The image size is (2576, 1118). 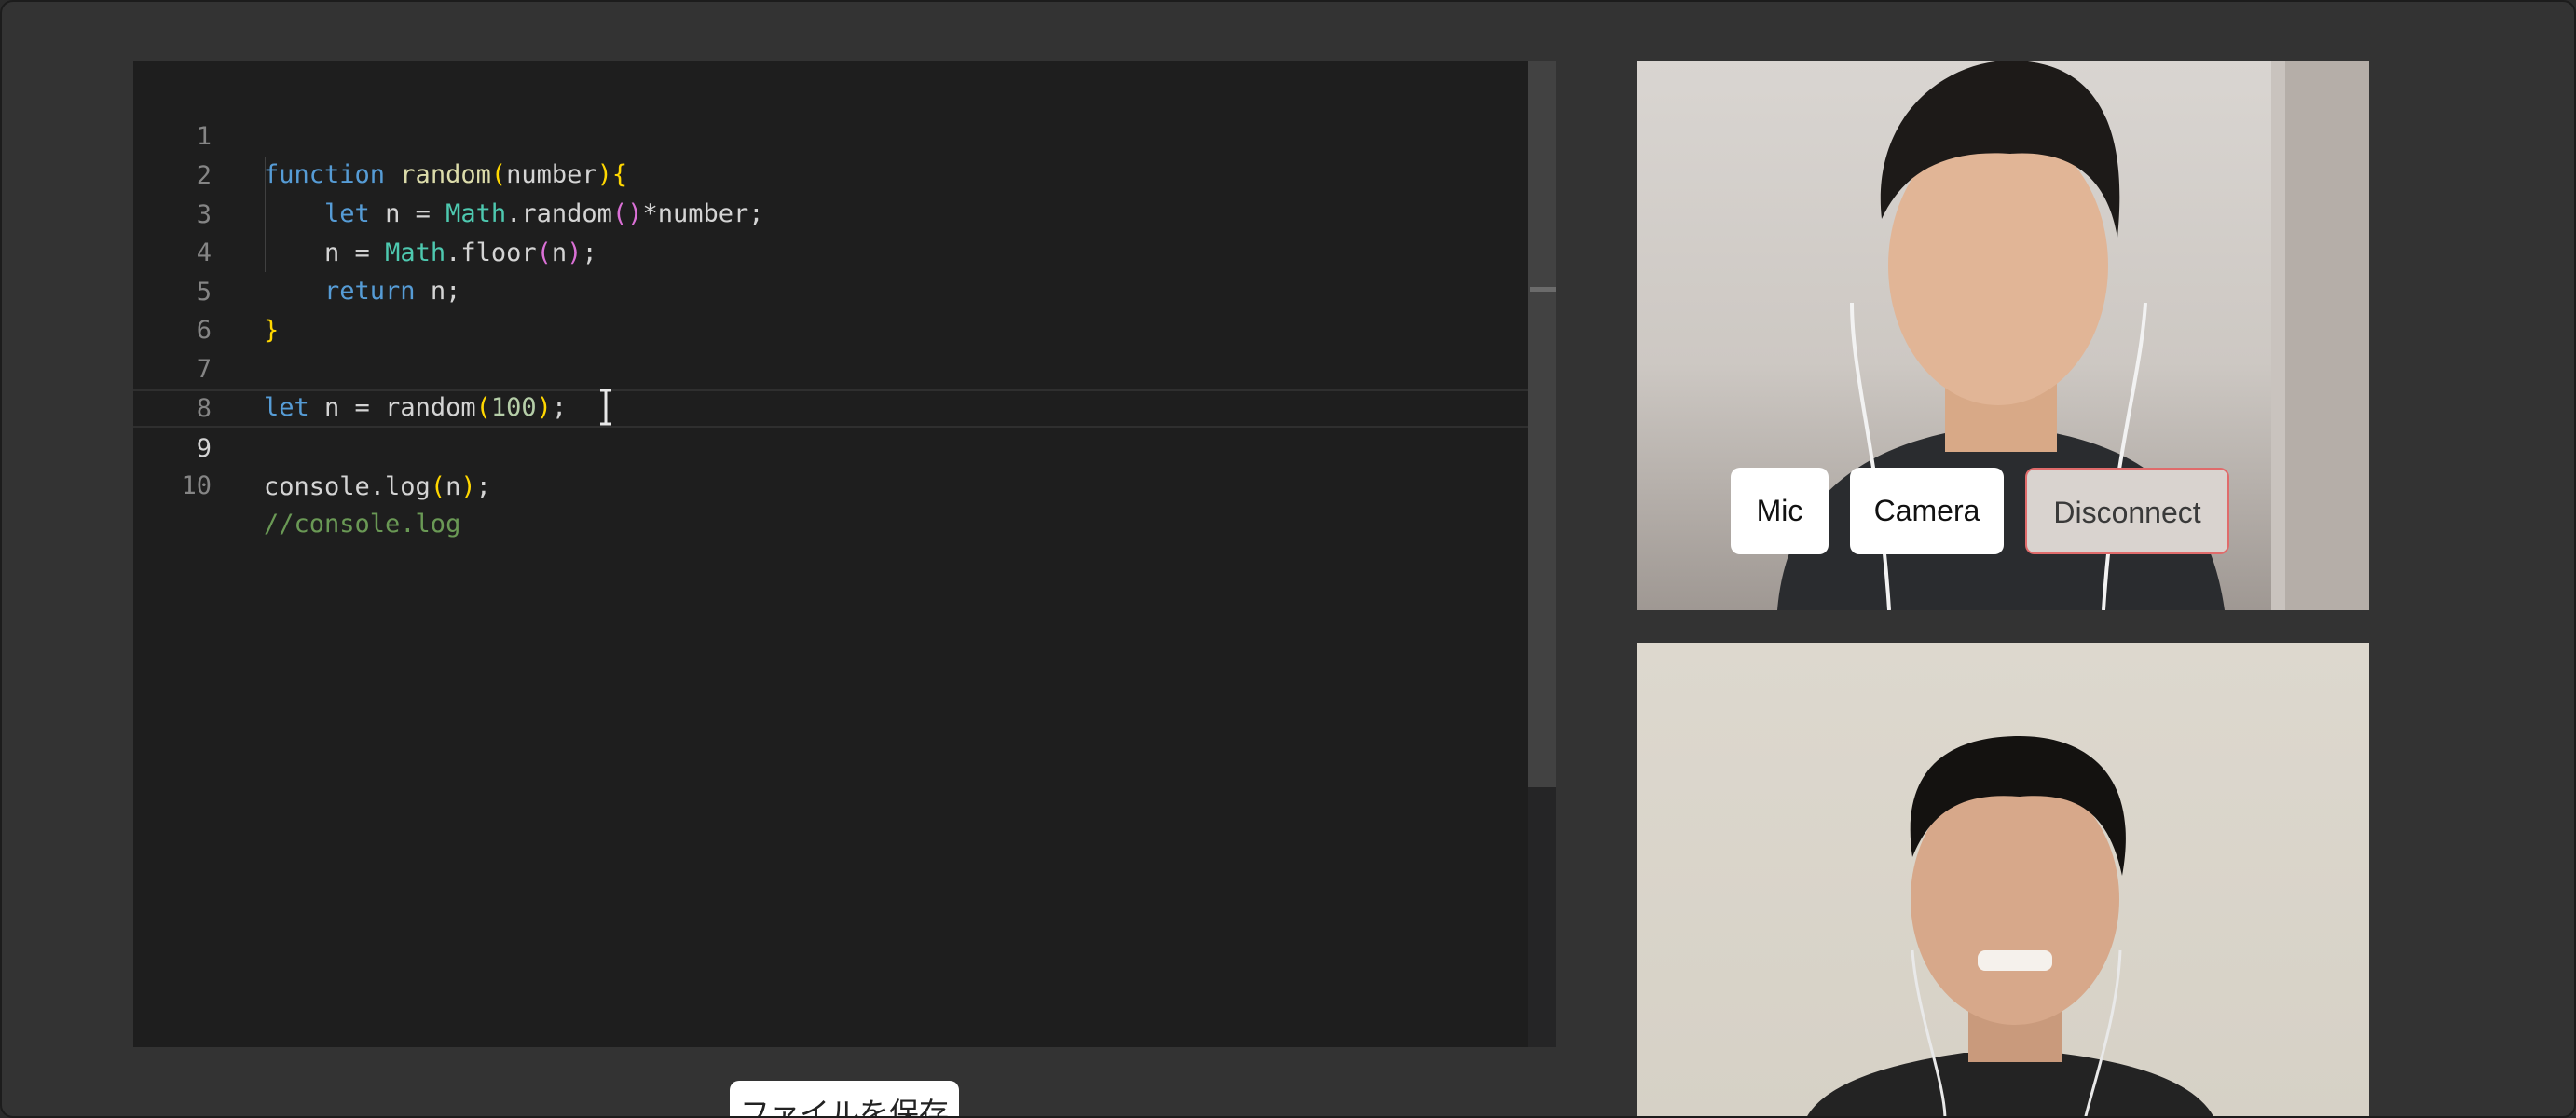 What do you see at coordinates (844, 1098) in the screenshot?
I see `save-file-button: ファイルを保存` at bounding box center [844, 1098].